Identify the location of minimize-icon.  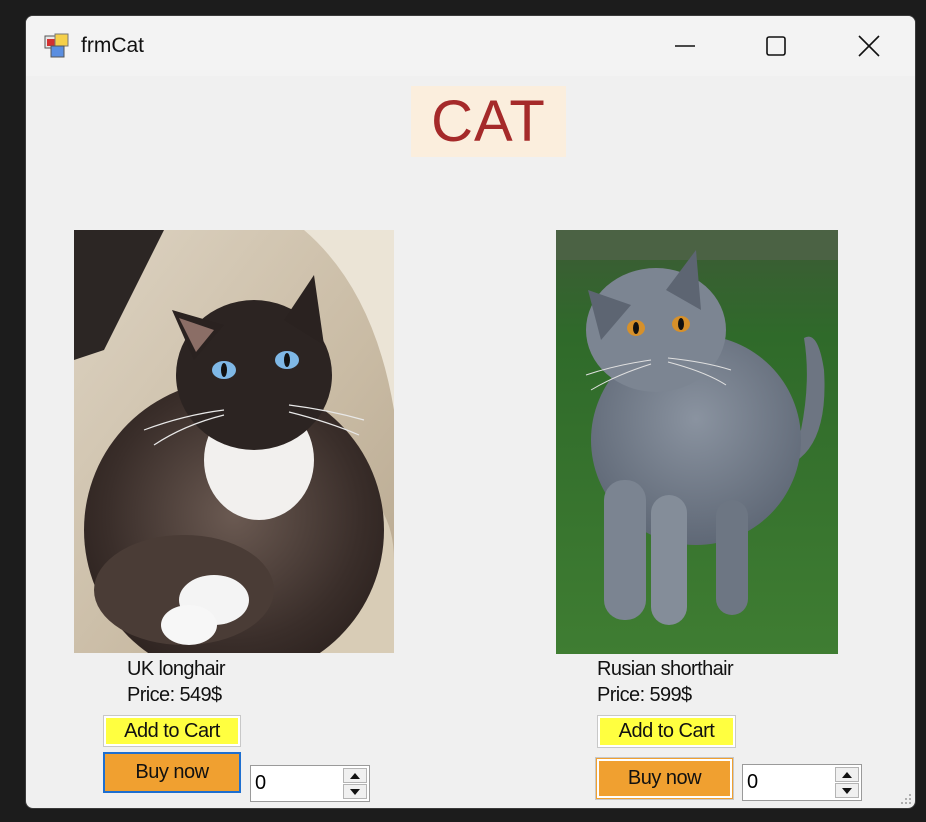
(685, 46).